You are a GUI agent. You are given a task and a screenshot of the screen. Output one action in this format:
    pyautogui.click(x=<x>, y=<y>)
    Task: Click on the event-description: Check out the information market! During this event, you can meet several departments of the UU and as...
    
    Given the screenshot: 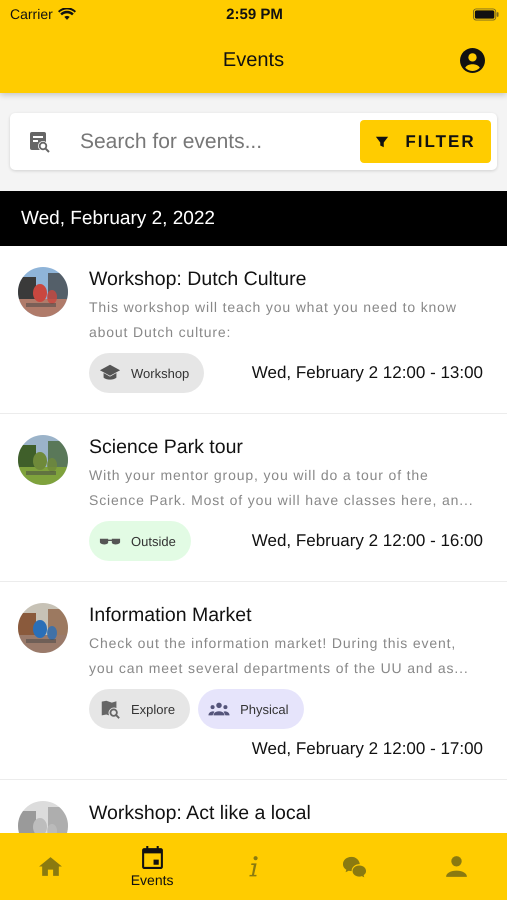 What is the action you would take?
    pyautogui.click(x=279, y=656)
    